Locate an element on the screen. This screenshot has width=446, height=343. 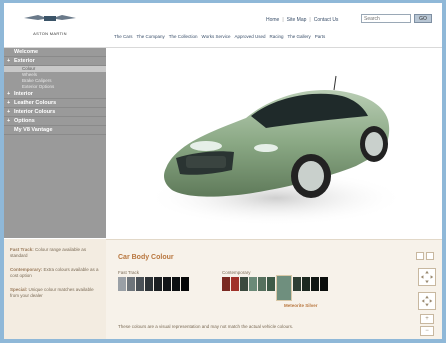
nav-item: Works Service is located at coordinates (216, 36).